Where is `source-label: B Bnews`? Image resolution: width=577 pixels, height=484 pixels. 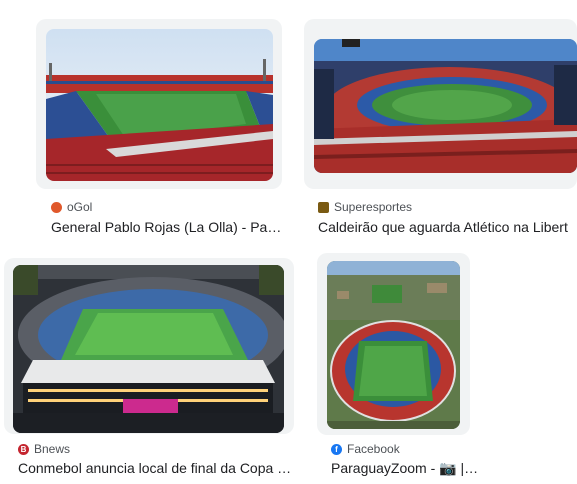
source-label: B Bnews is located at coordinates (44, 449).